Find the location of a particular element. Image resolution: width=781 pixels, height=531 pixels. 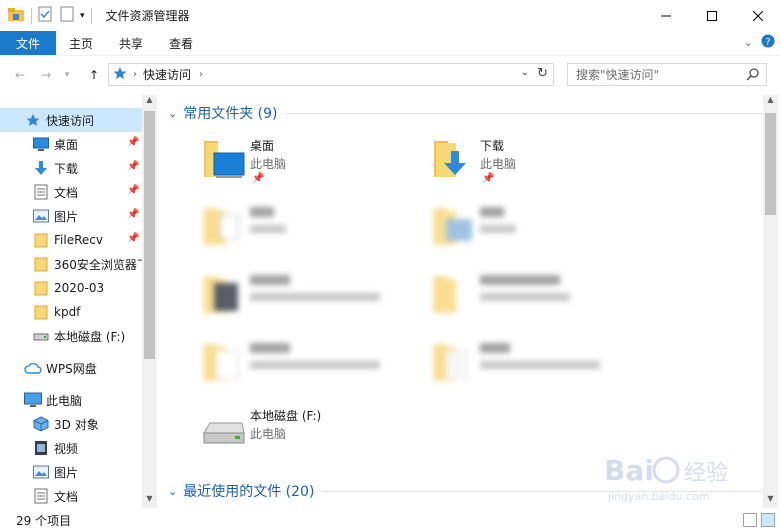

tab-view: 查看 is located at coordinates (181, 43).